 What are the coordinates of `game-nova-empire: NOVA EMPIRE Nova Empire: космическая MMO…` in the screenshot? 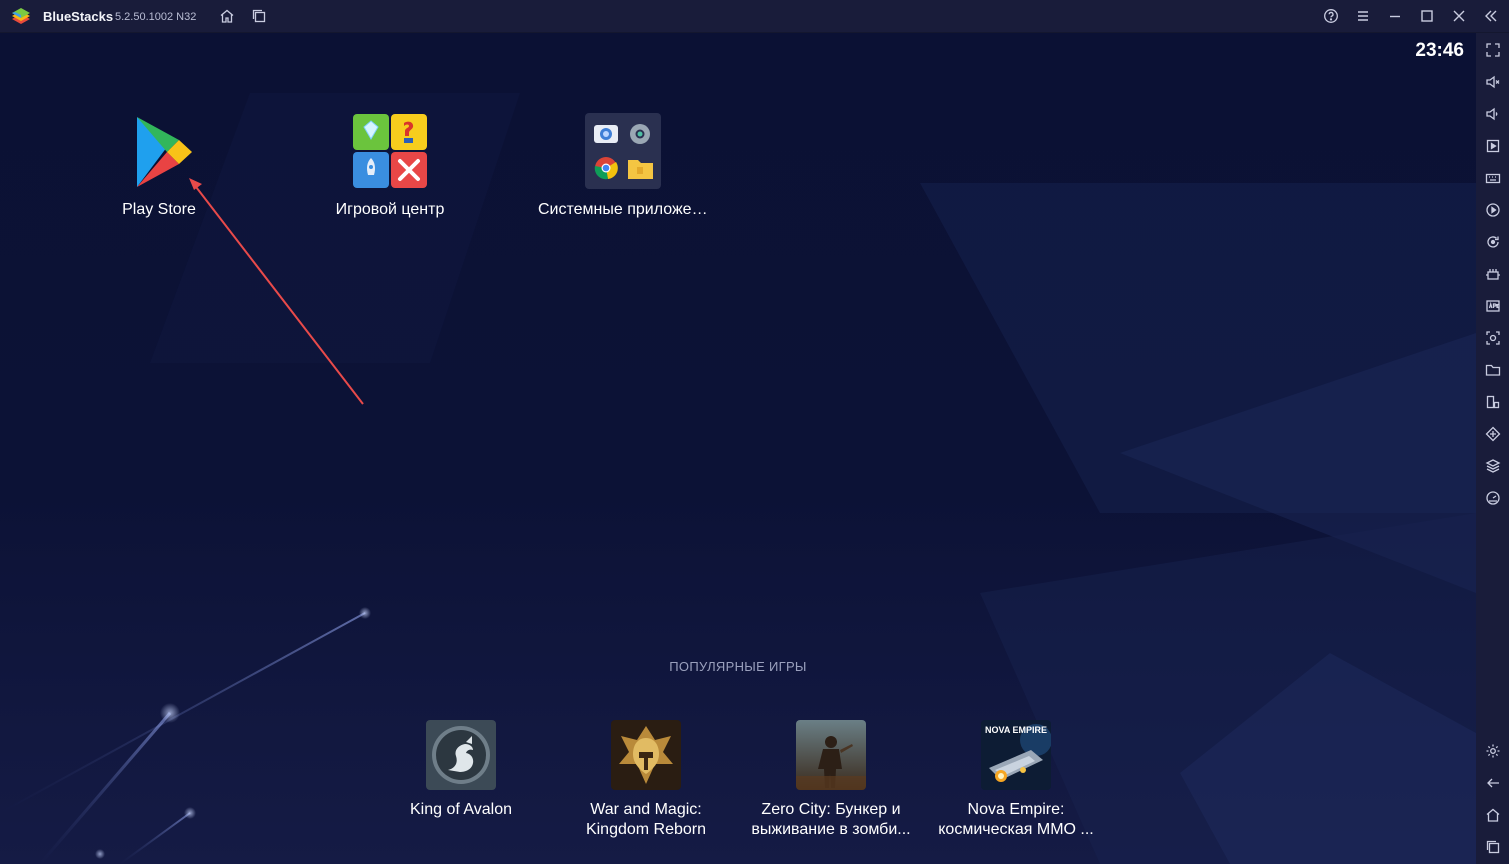 It's located at (1016, 780).